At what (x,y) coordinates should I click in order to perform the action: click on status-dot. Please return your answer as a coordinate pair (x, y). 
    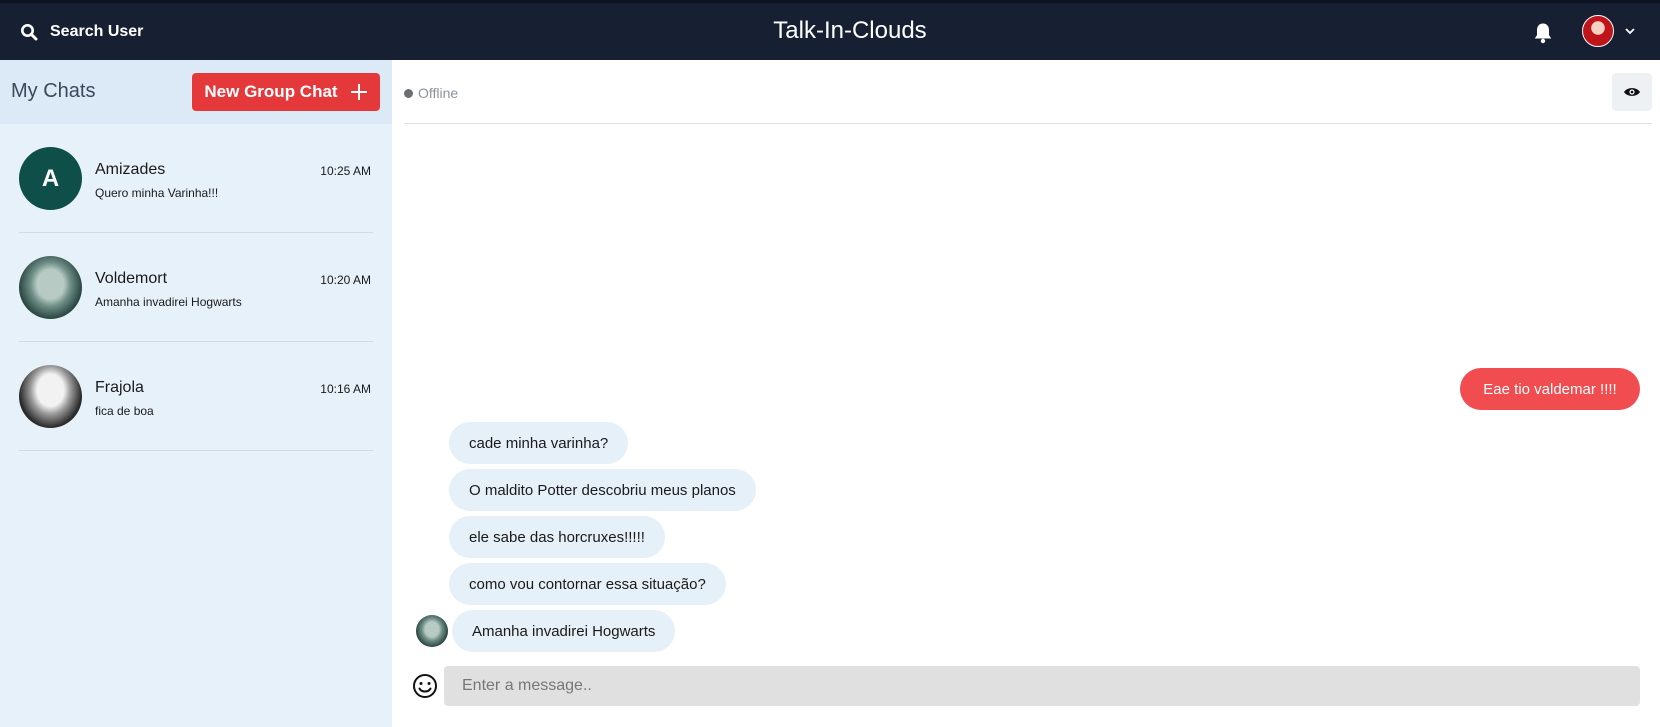
    Looking at the image, I should click on (408, 93).